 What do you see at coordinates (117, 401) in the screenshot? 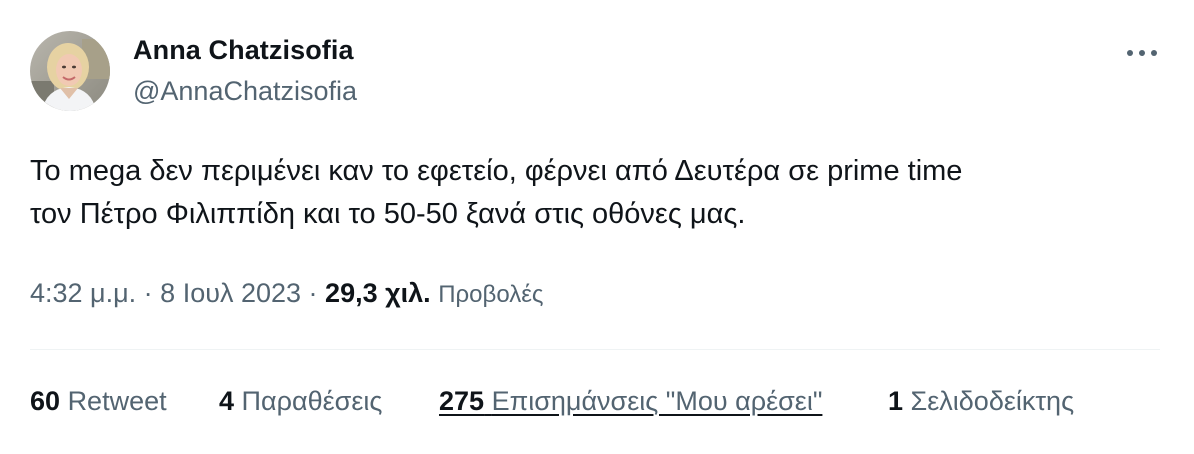
I see `retweets-label: Retweet` at bounding box center [117, 401].